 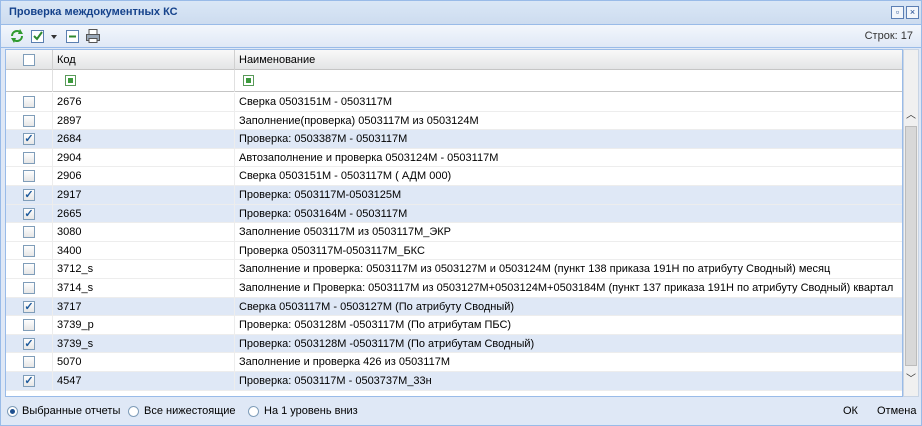 What do you see at coordinates (323, 139) in the screenshot?
I see `row-name: Проверка: 0503387М - 0503117М` at bounding box center [323, 139].